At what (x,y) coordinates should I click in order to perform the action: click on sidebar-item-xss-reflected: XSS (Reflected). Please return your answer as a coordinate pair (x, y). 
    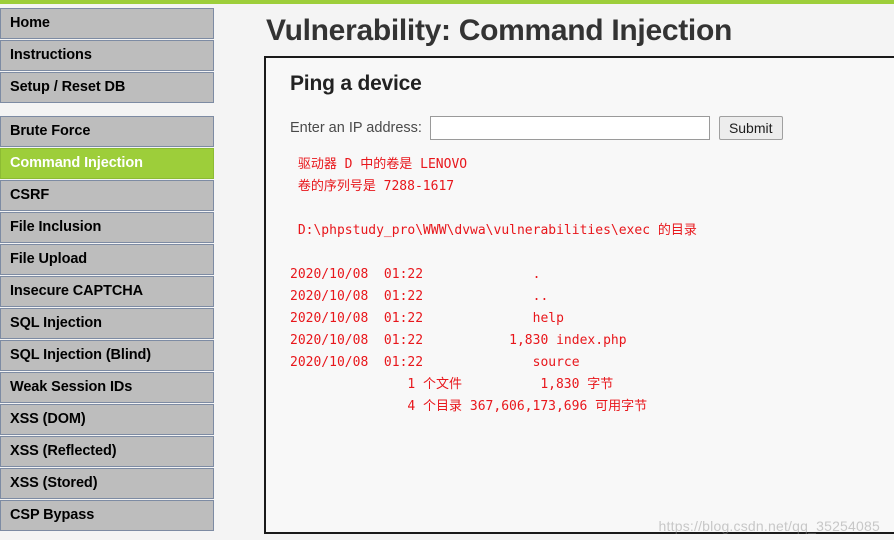
    Looking at the image, I should click on (107, 451).